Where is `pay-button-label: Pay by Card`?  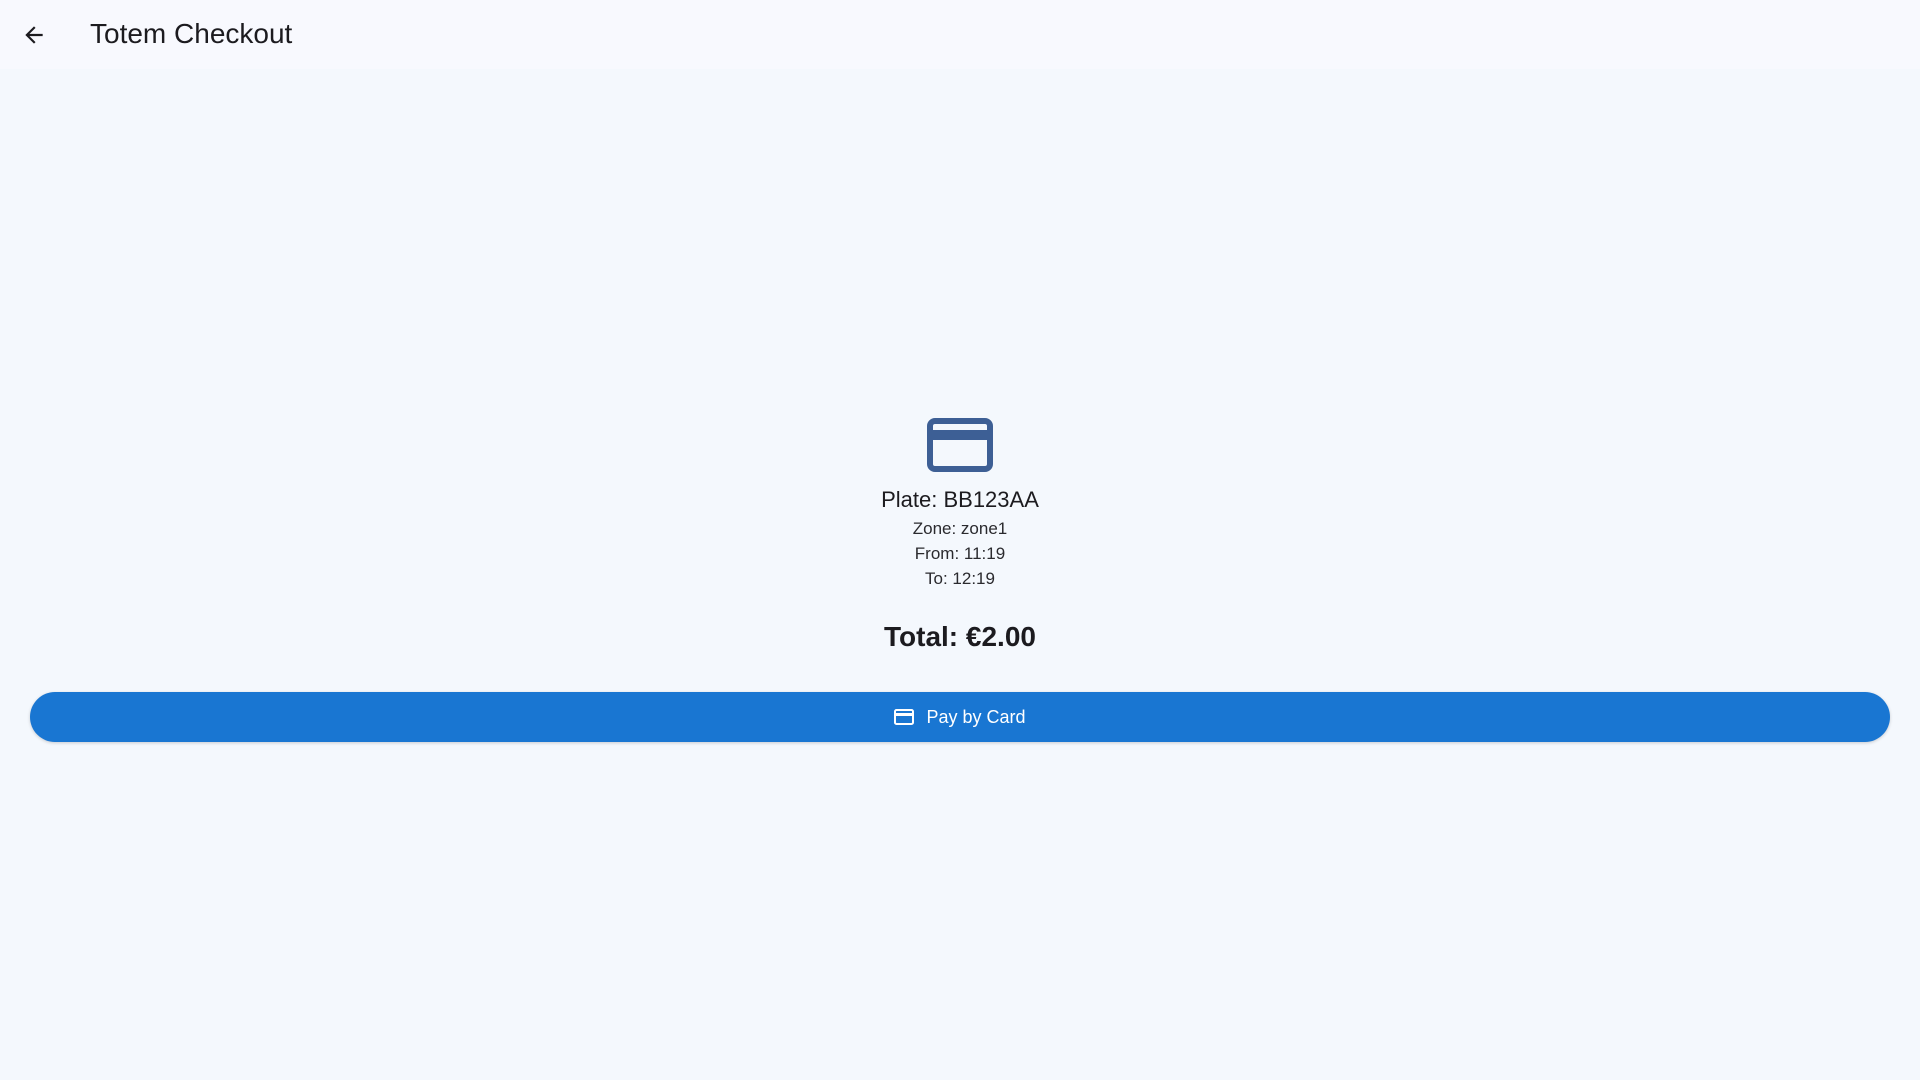
pay-button-label: Pay by Card is located at coordinates (976, 716).